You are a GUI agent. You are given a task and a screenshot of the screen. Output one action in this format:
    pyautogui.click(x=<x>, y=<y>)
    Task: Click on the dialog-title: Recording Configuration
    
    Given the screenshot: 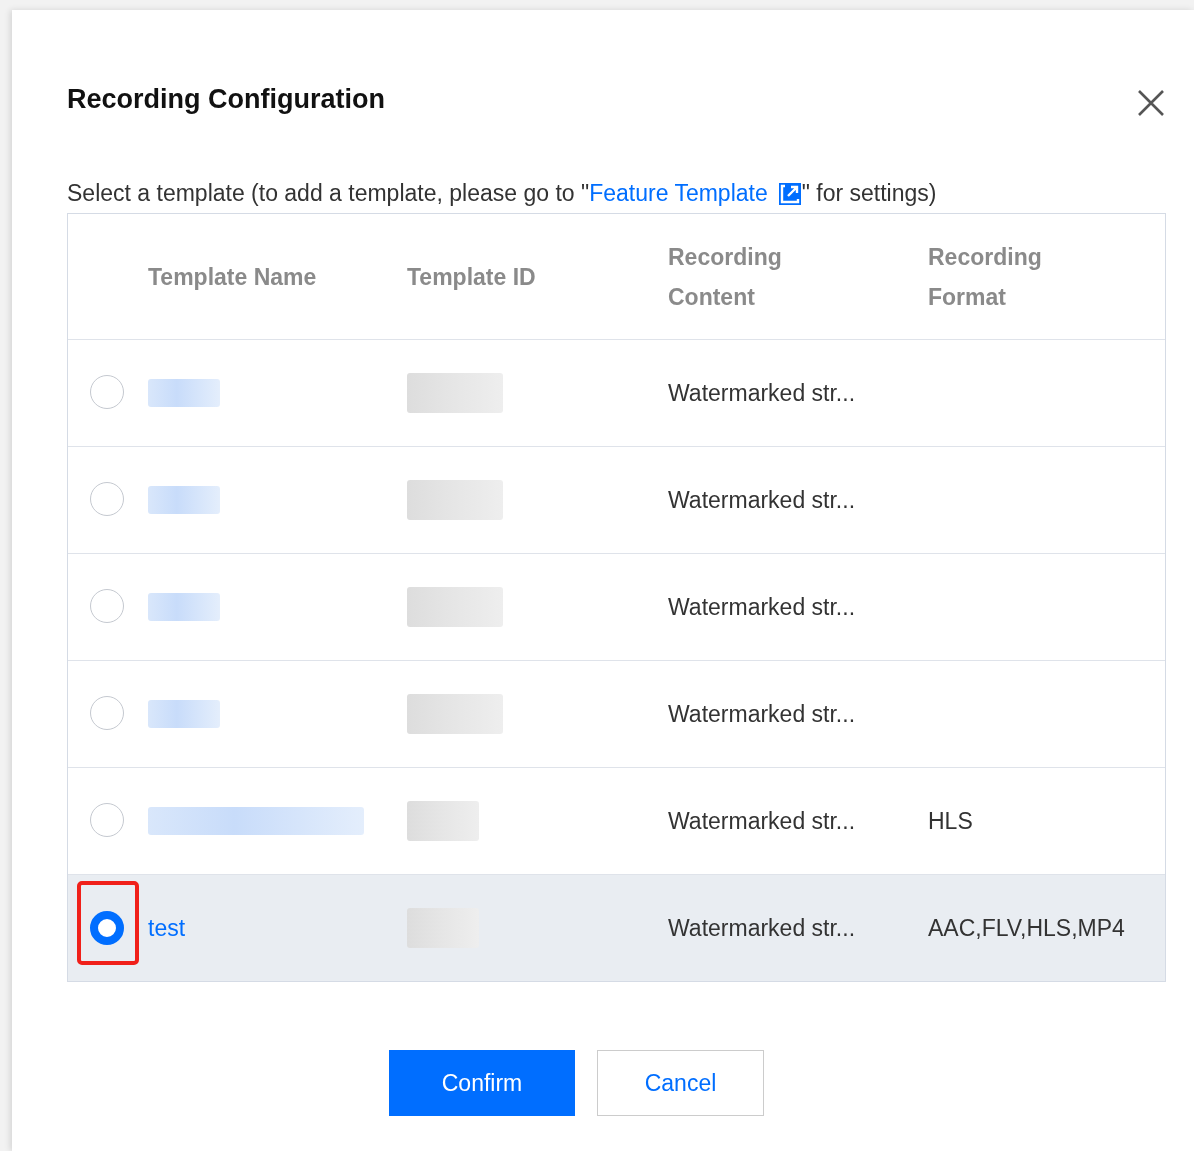 What is the action you would take?
    pyautogui.click(x=226, y=99)
    